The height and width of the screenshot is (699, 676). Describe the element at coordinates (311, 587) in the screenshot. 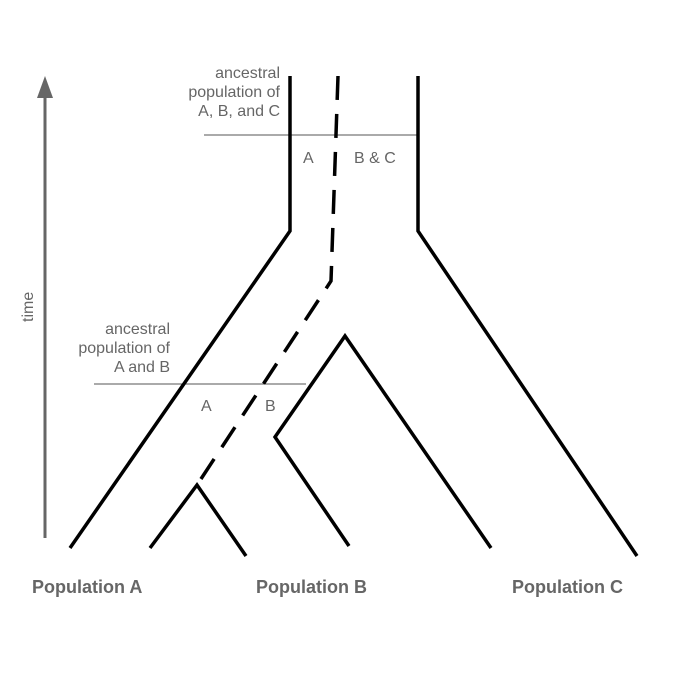

I see `population-b-label: Population B` at that location.